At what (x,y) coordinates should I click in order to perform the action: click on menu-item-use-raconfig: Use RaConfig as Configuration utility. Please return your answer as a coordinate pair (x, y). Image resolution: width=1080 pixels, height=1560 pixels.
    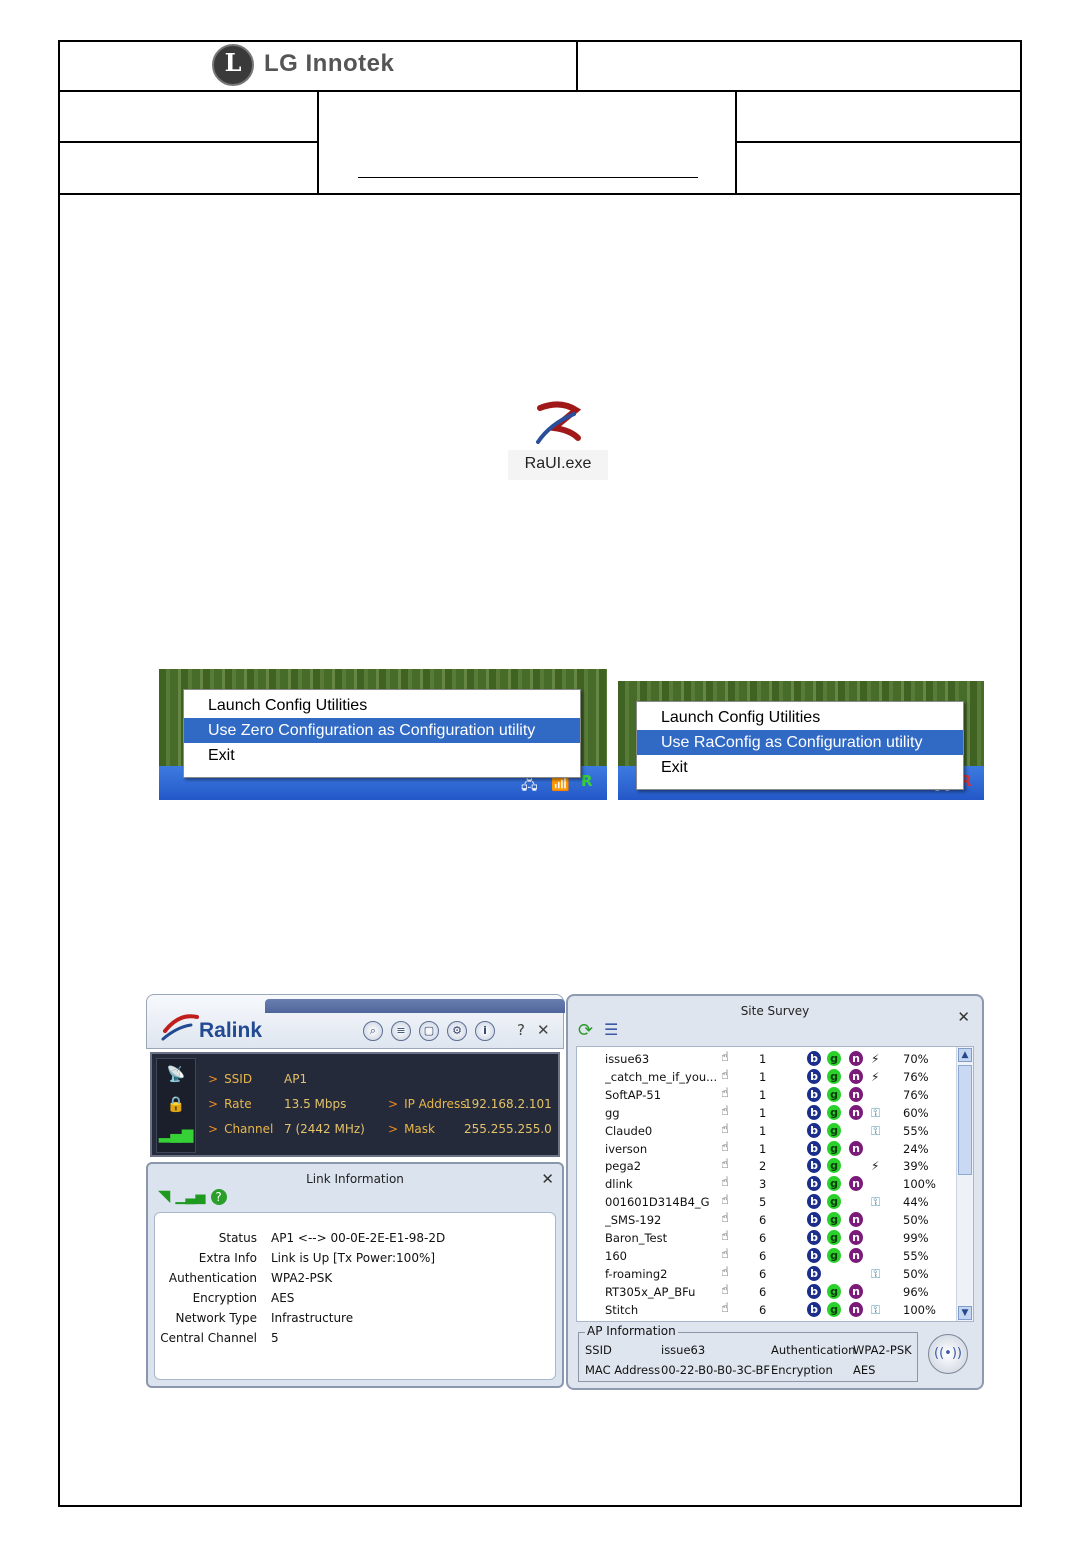
    Looking at the image, I should click on (800, 742).